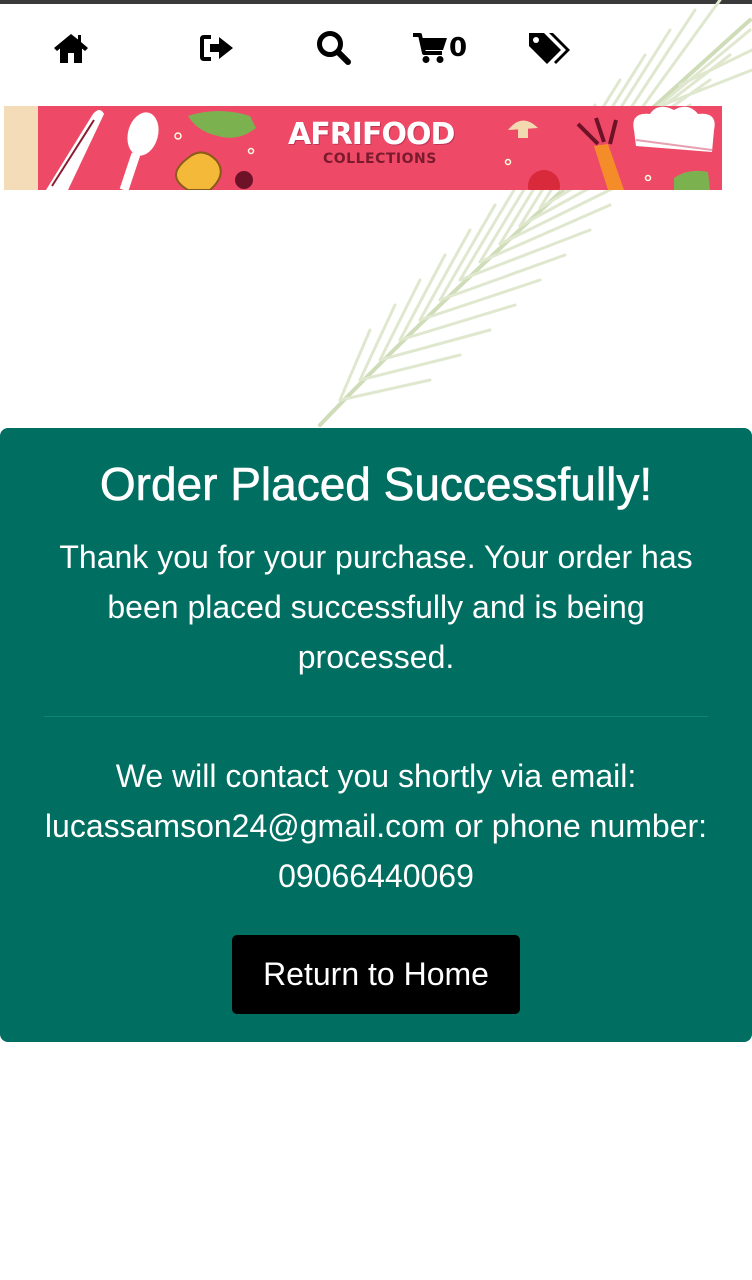 This screenshot has height=1280, width=752. What do you see at coordinates (458, 48) in the screenshot?
I see `cart-count: 0` at bounding box center [458, 48].